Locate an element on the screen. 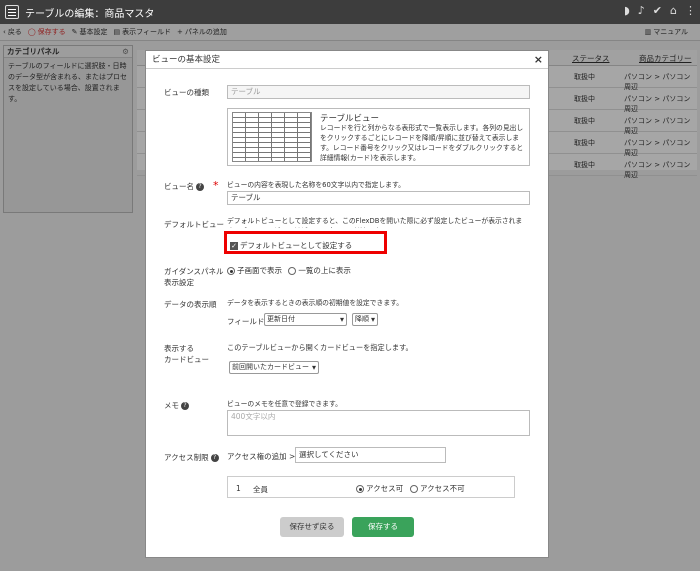 Image resolution: width=700 pixels, height=571 pixels. dialog-title: ビューの基本設定 is located at coordinates (186, 60).